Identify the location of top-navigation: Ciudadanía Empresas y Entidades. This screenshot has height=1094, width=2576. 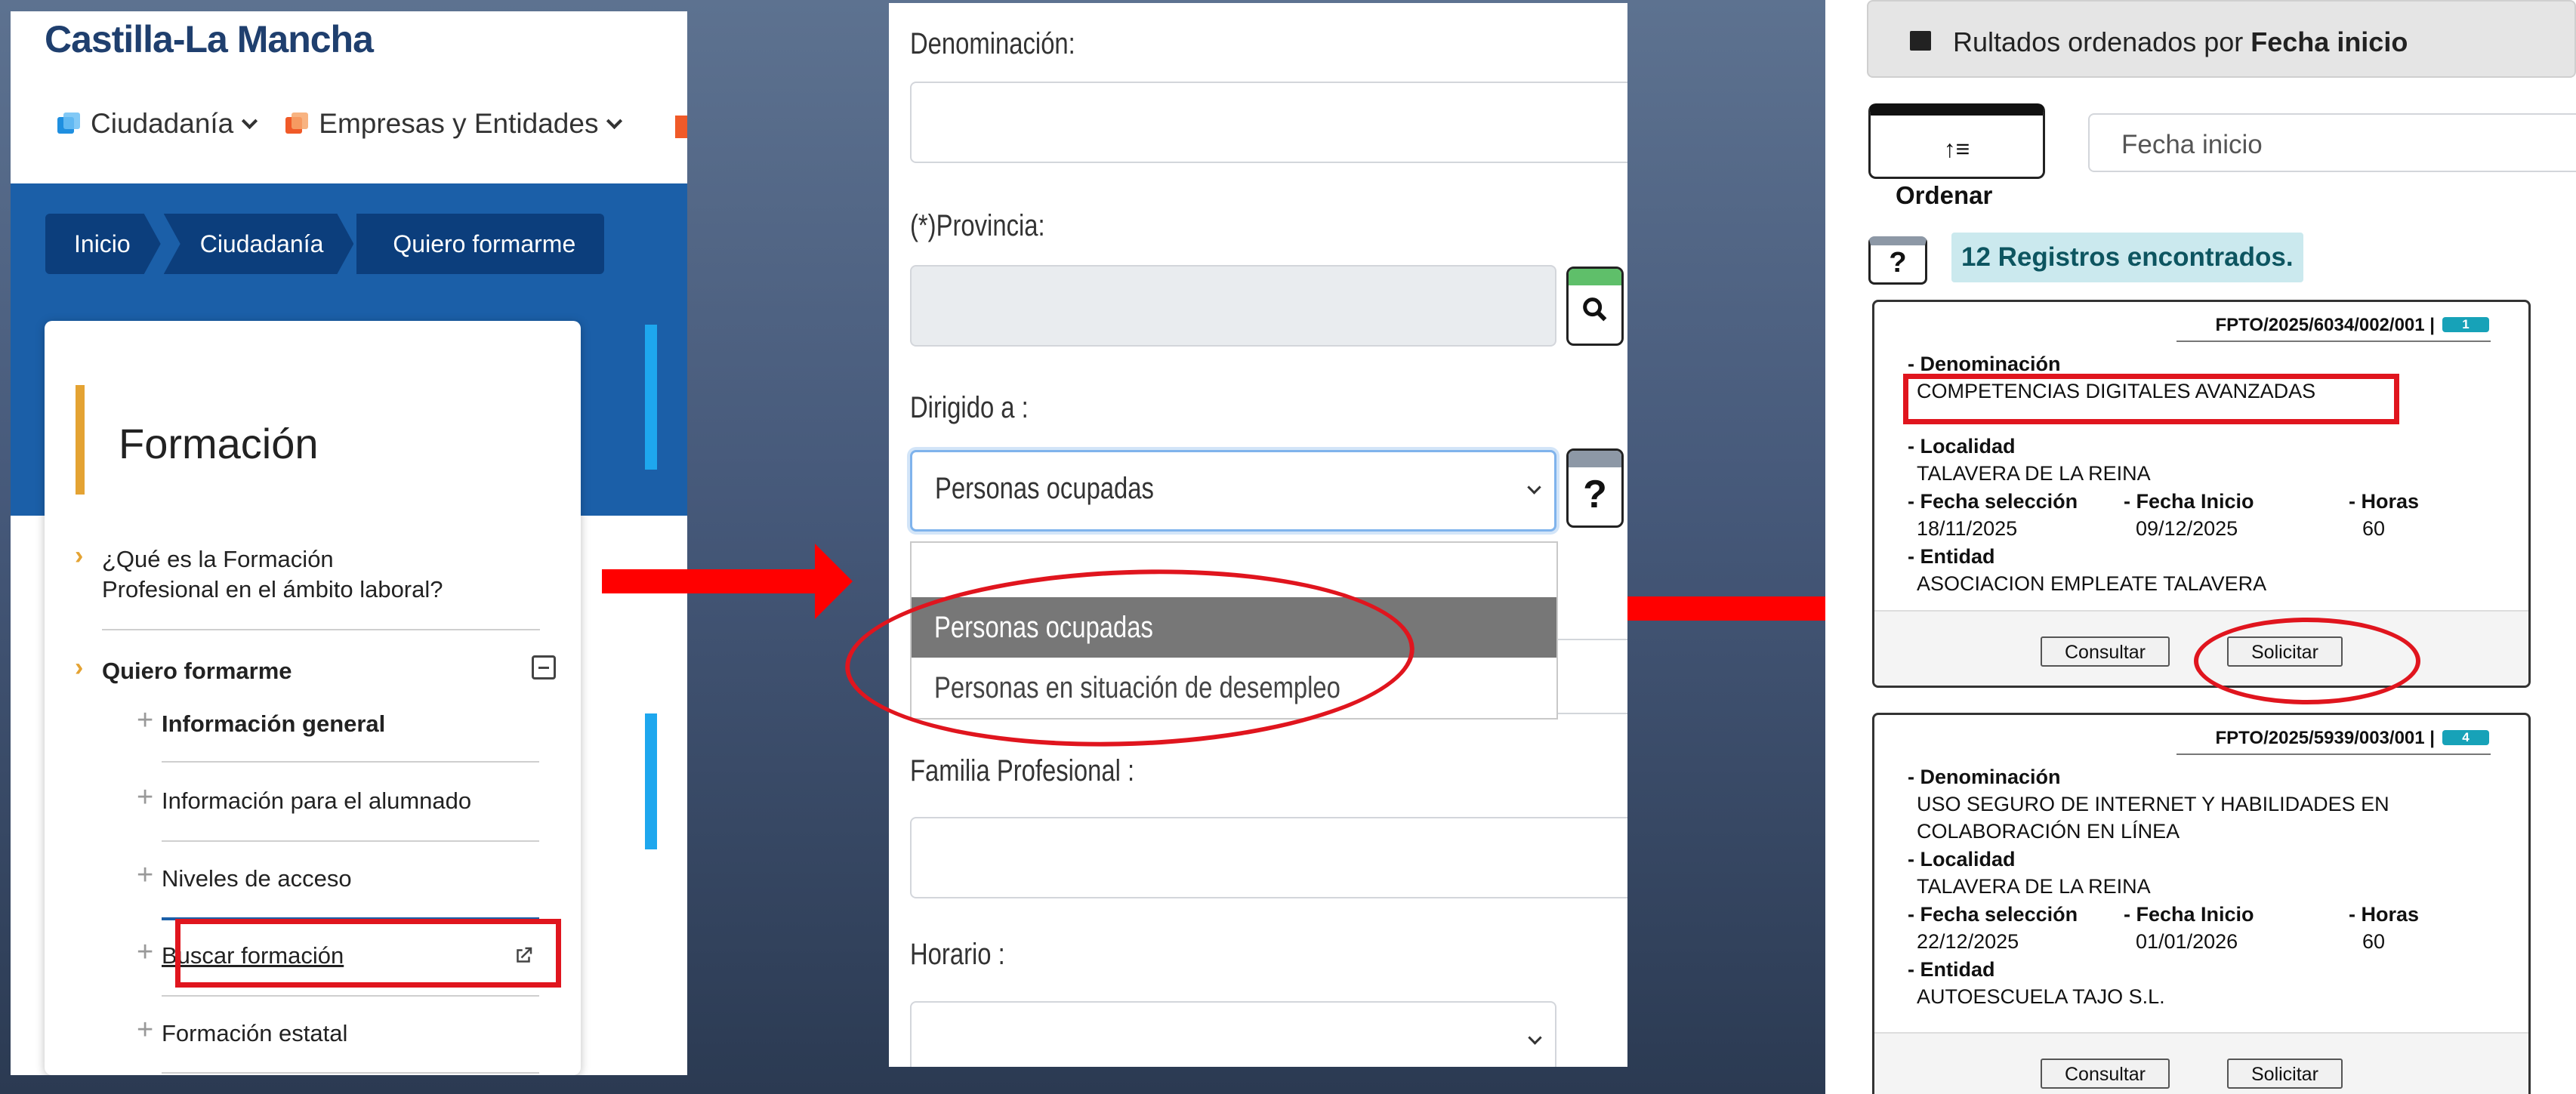
(353, 124).